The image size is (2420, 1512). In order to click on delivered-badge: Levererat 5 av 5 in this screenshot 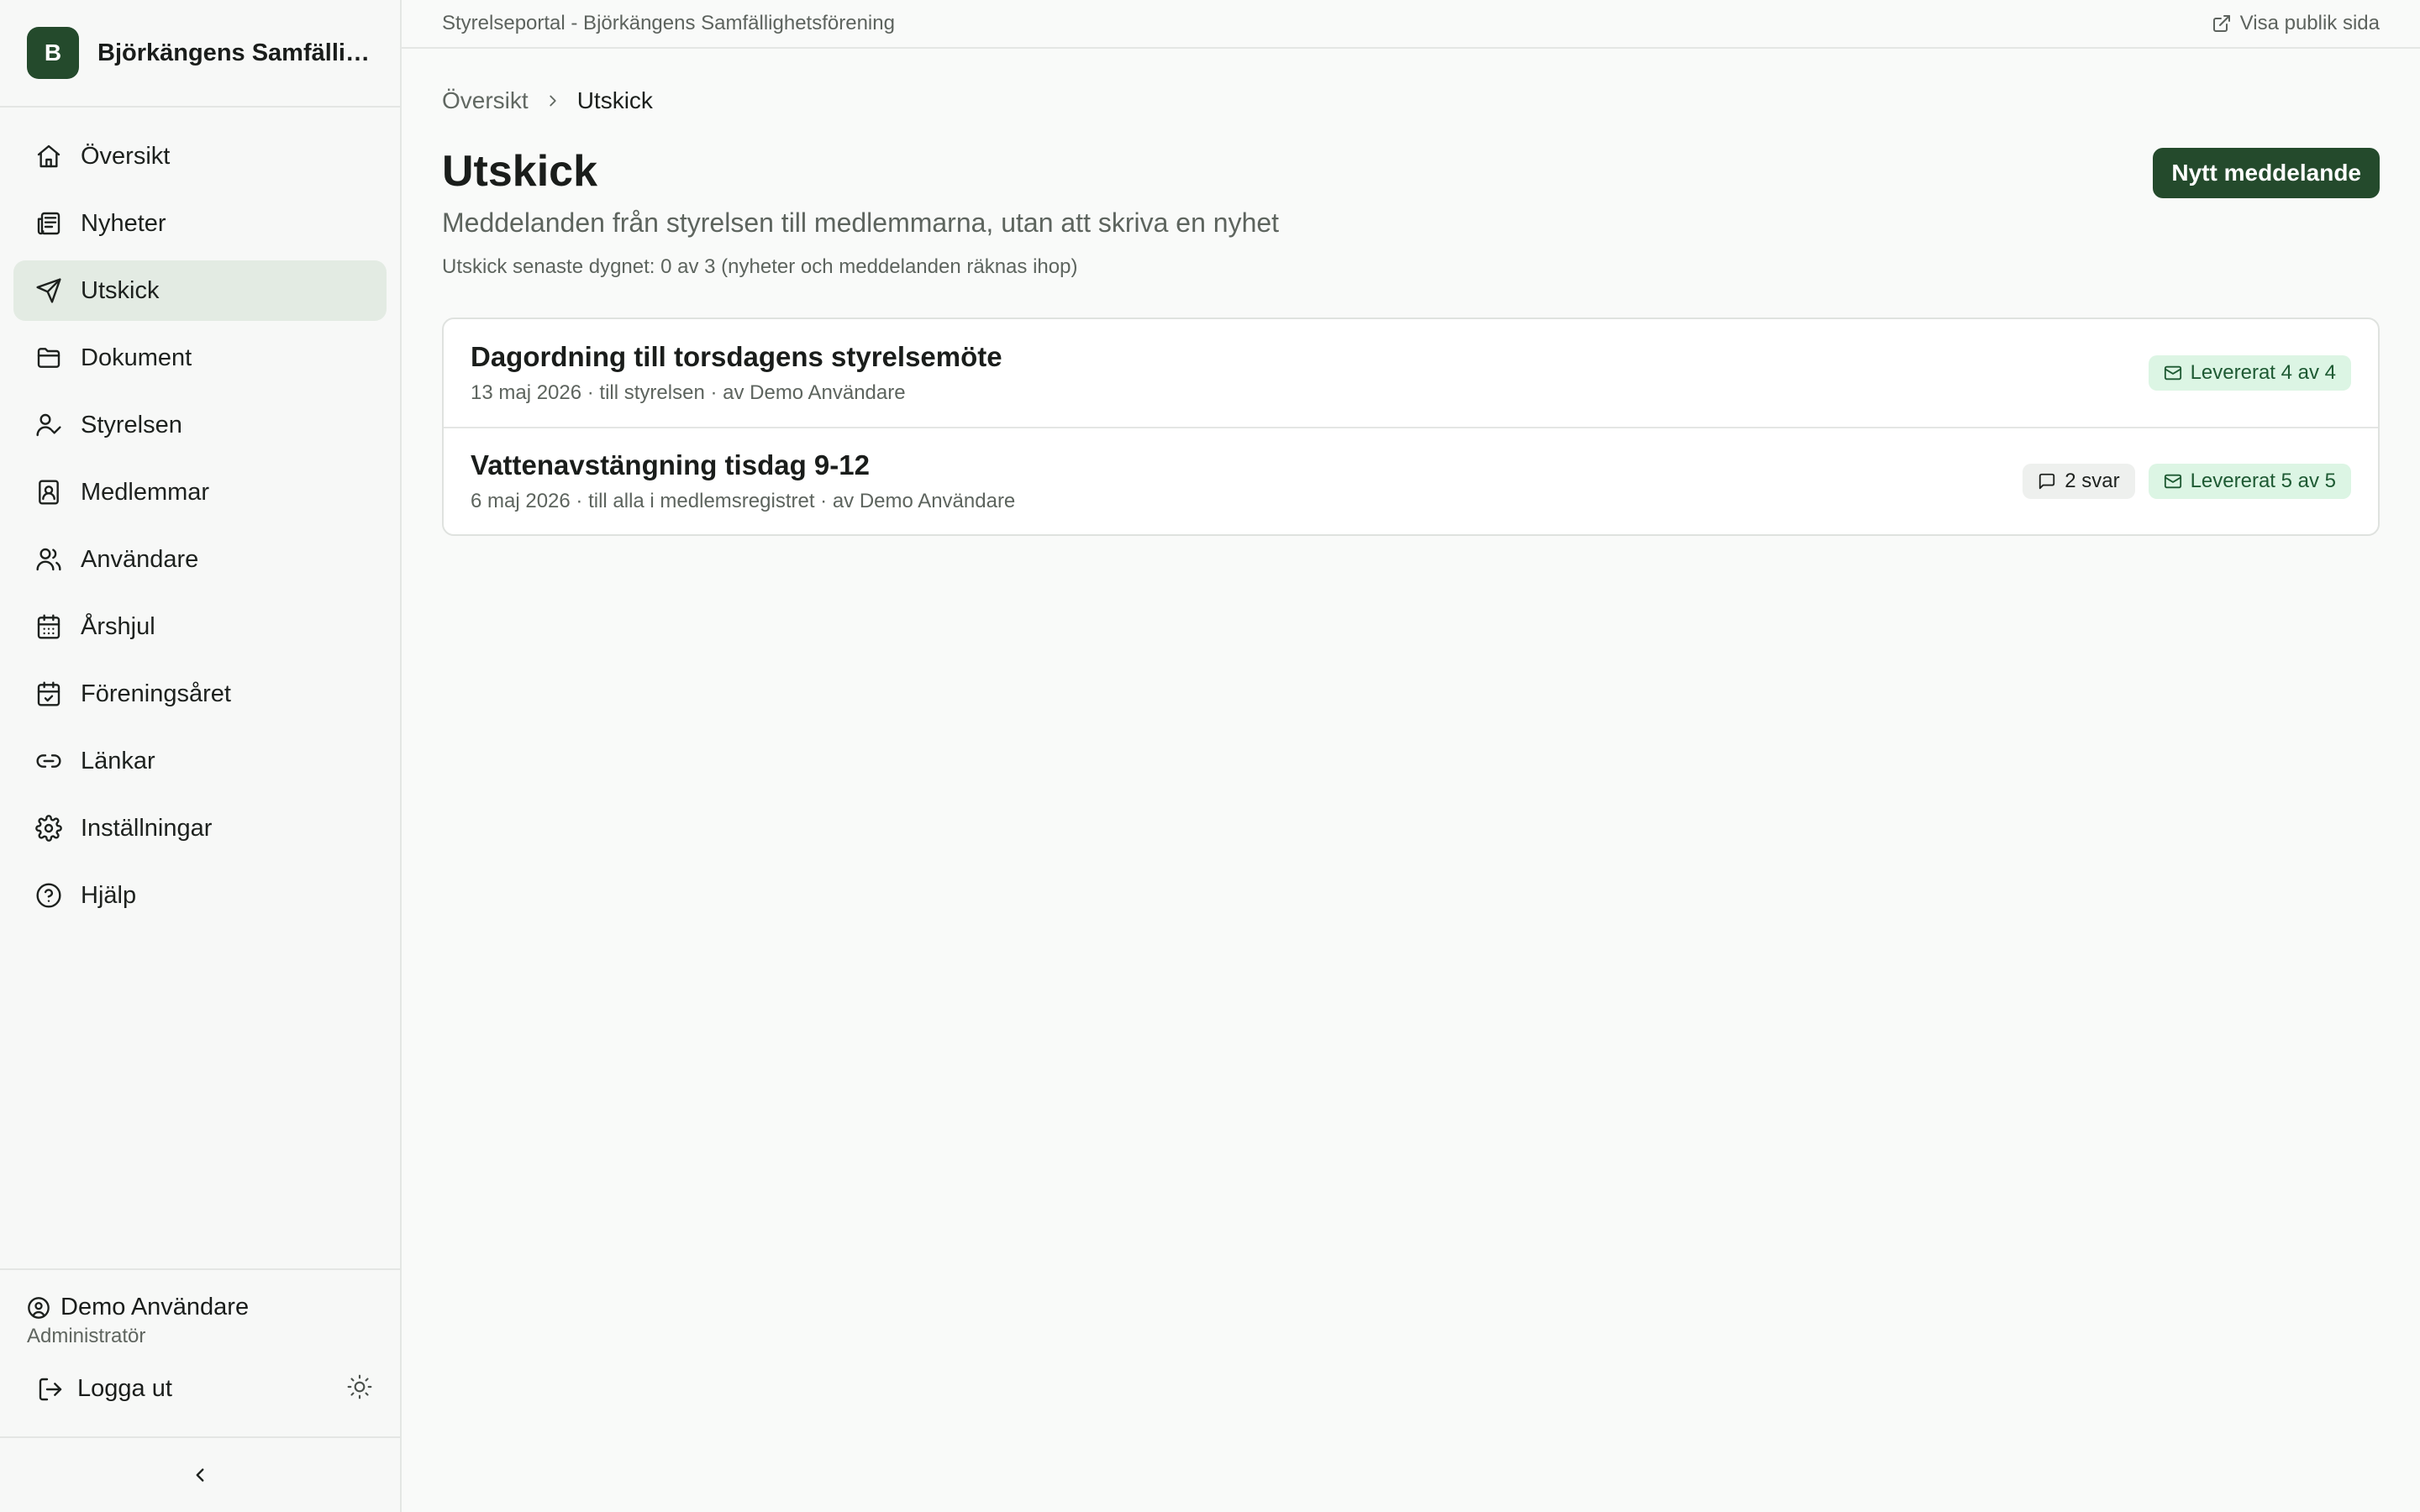, I will do `click(2249, 482)`.